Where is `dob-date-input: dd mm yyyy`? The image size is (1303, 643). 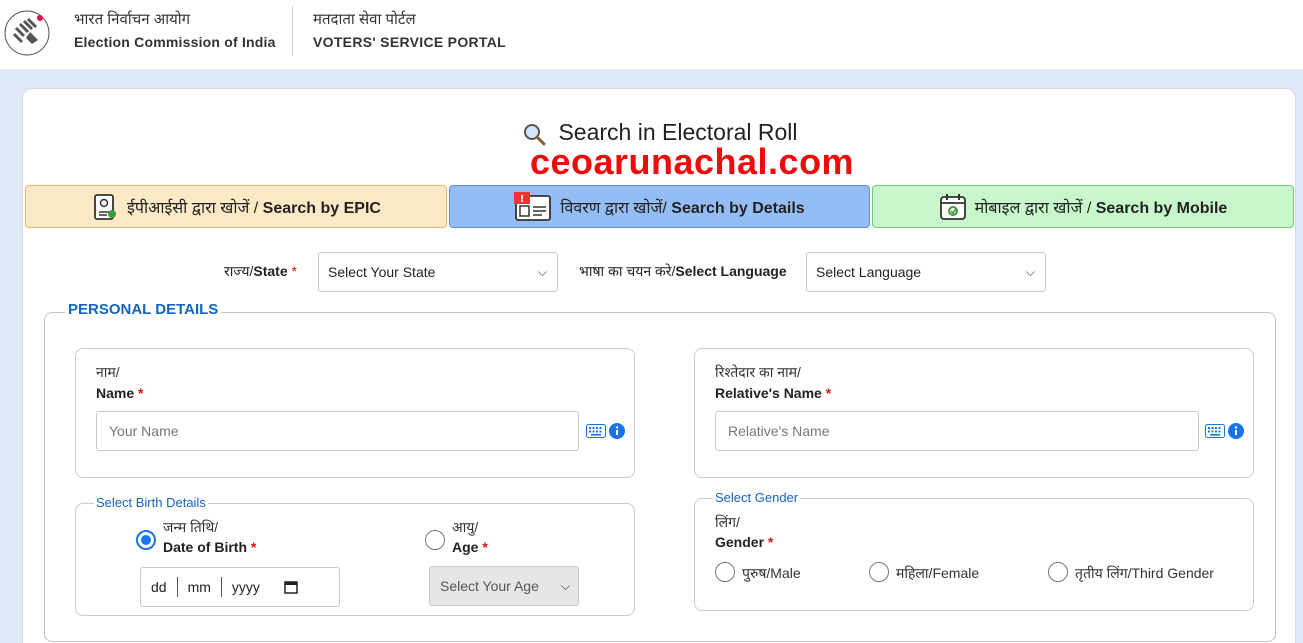
dob-date-input: dd mm yyyy is located at coordinates (240, 587).